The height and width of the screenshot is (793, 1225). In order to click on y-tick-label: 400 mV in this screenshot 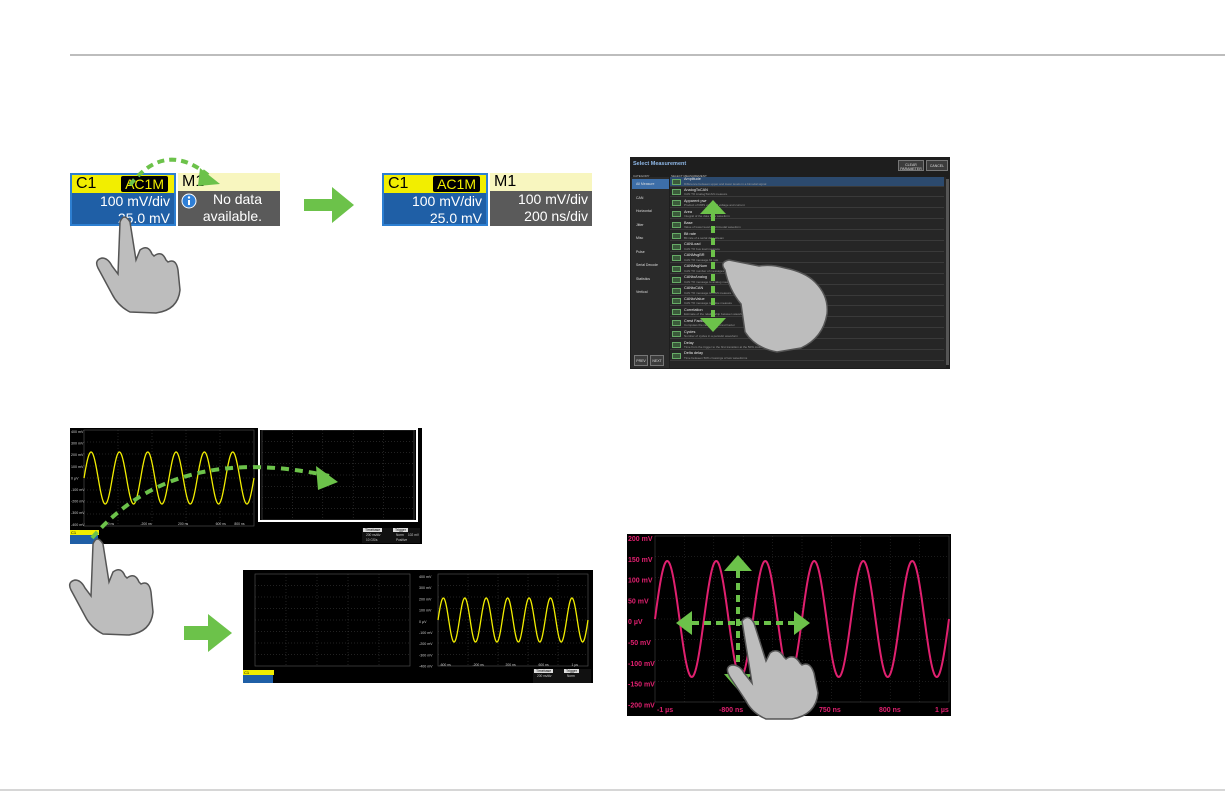, I will do `click(77, 432)`.